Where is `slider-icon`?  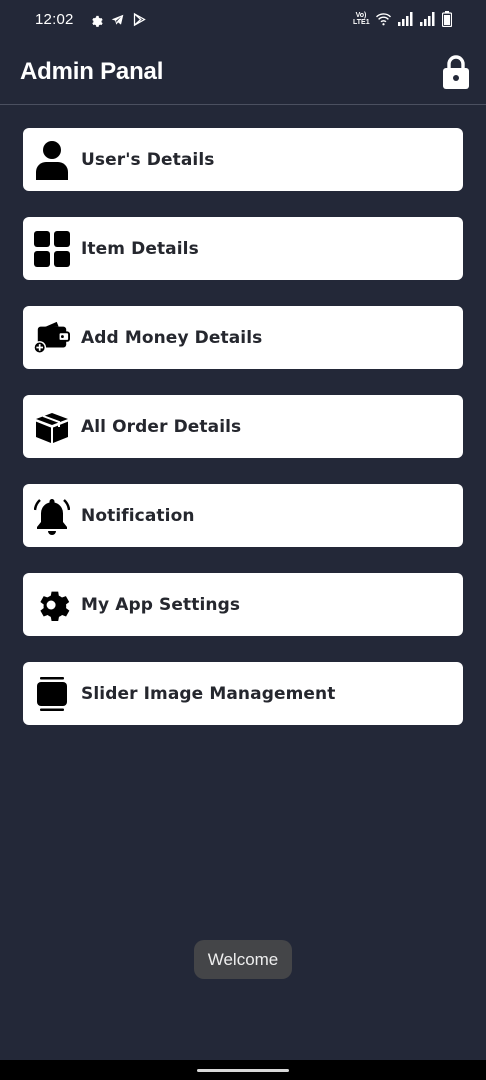
slider-icon is located at coordinates (52, 694).